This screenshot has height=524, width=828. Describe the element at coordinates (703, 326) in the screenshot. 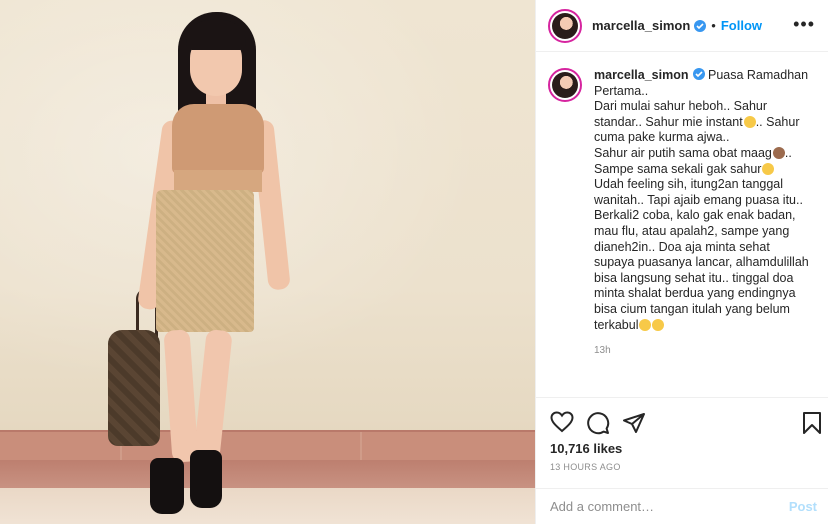

I see `caption-line: terkabul` at that location.